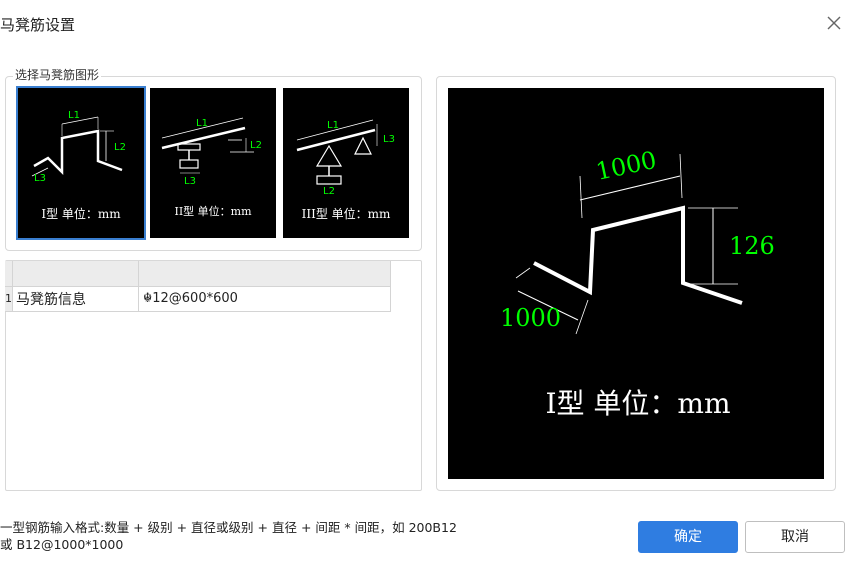 This screenshot has width=855, height=579. Describe the element at coordinates (62, 544) in the screenshot. I see `hint-line-2: 或 B12@1000*1000` at that location.